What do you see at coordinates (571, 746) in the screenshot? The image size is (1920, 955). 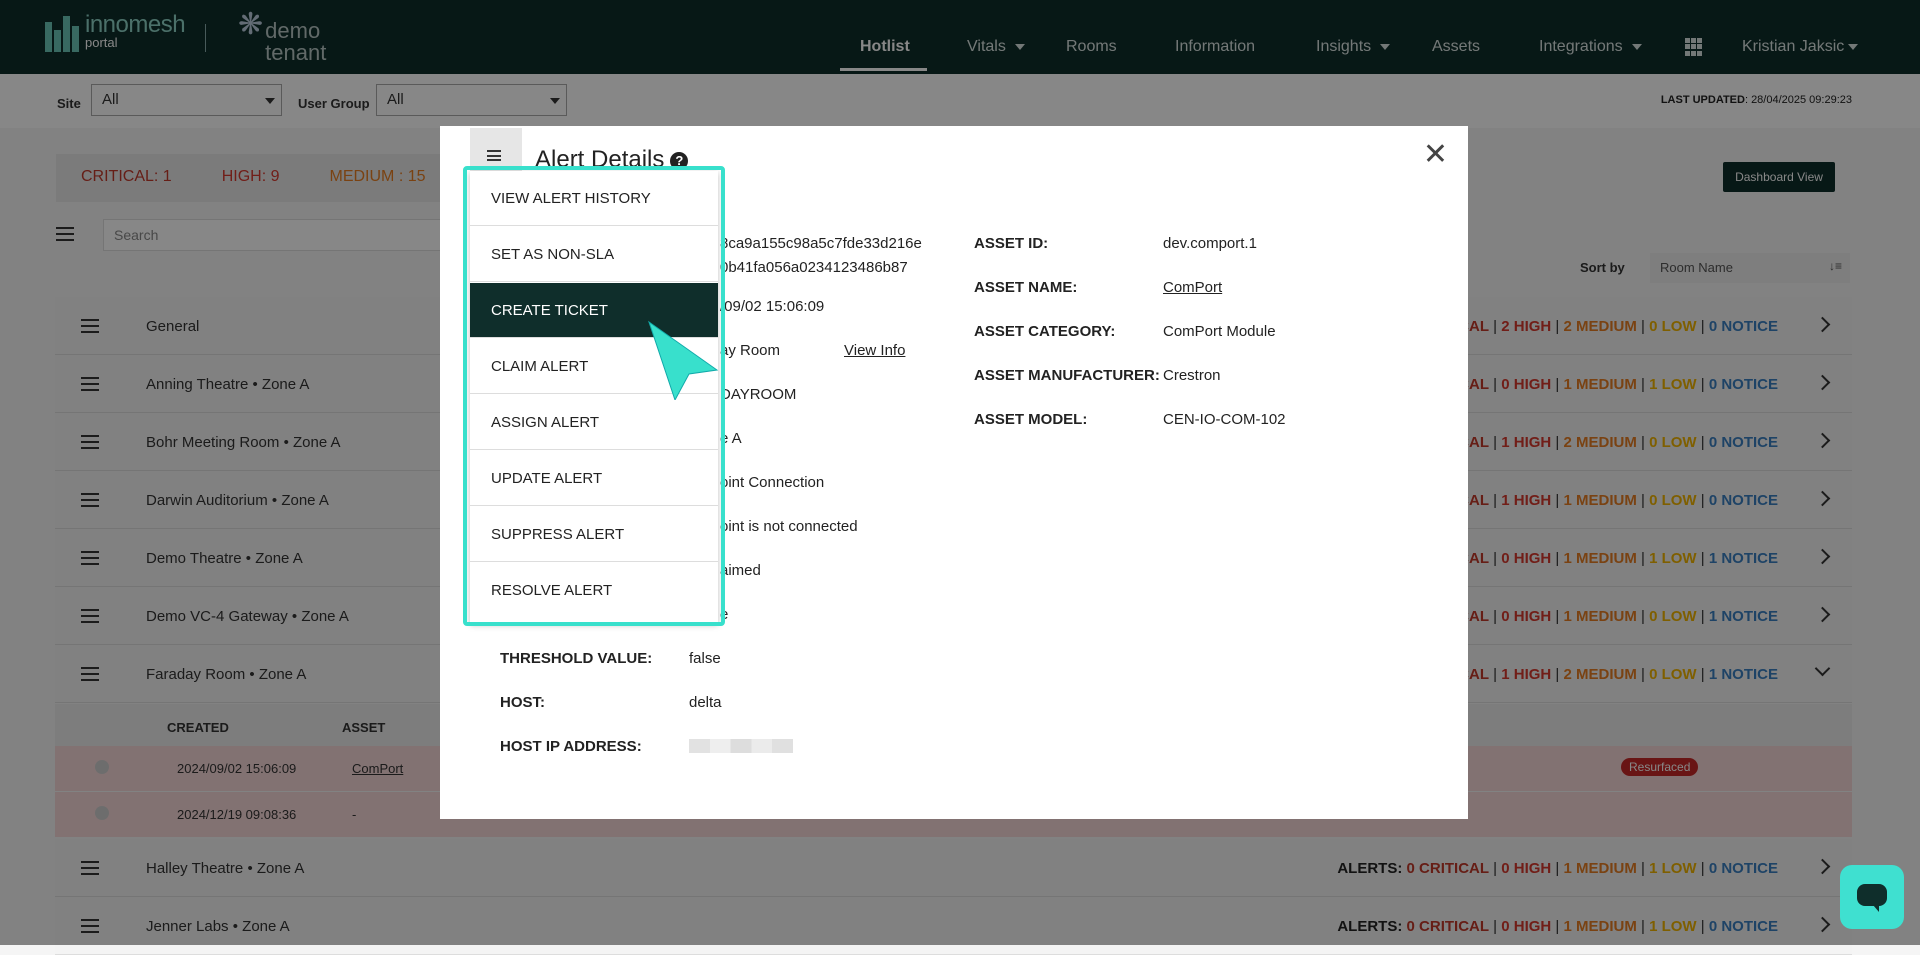 I see `host-ip-label: HOST IP ADDRESS:` at bounding box center [571, 746].